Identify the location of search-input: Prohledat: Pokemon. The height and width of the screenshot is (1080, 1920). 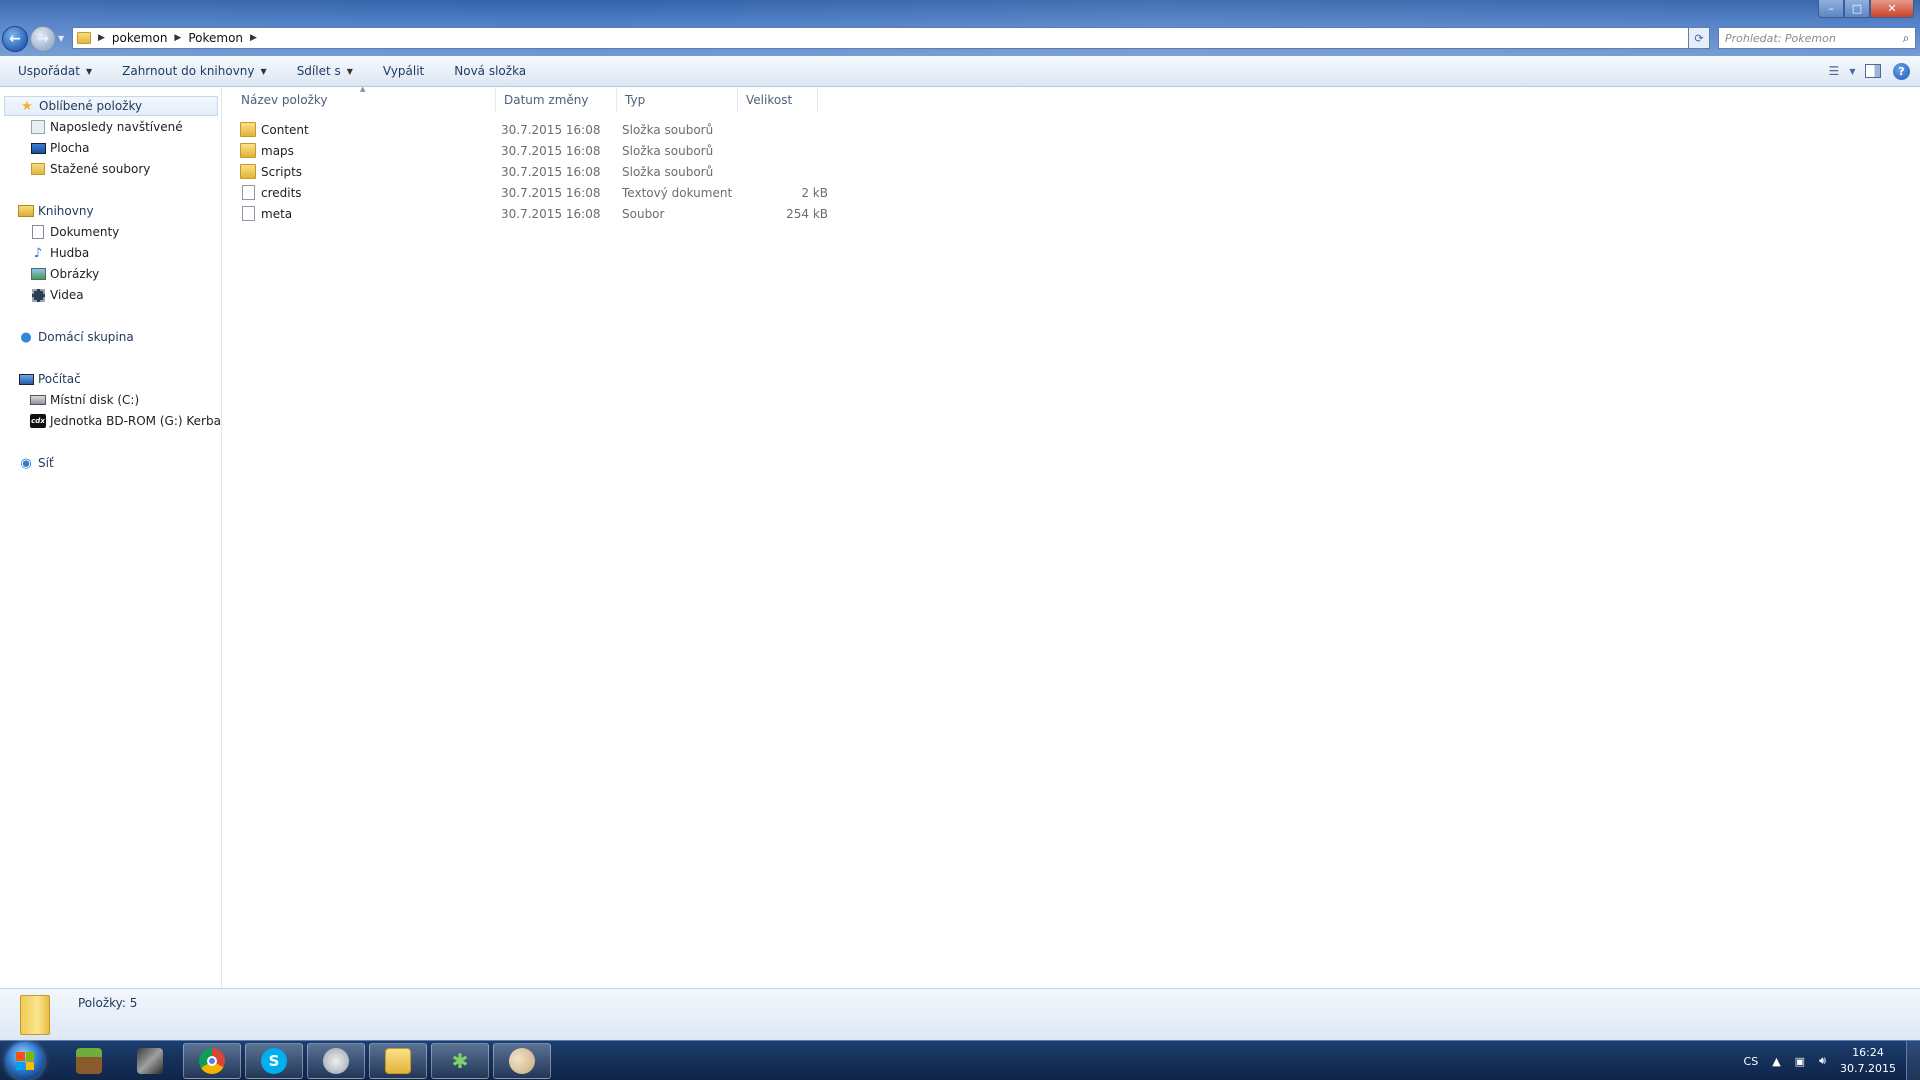
(1811, 38).